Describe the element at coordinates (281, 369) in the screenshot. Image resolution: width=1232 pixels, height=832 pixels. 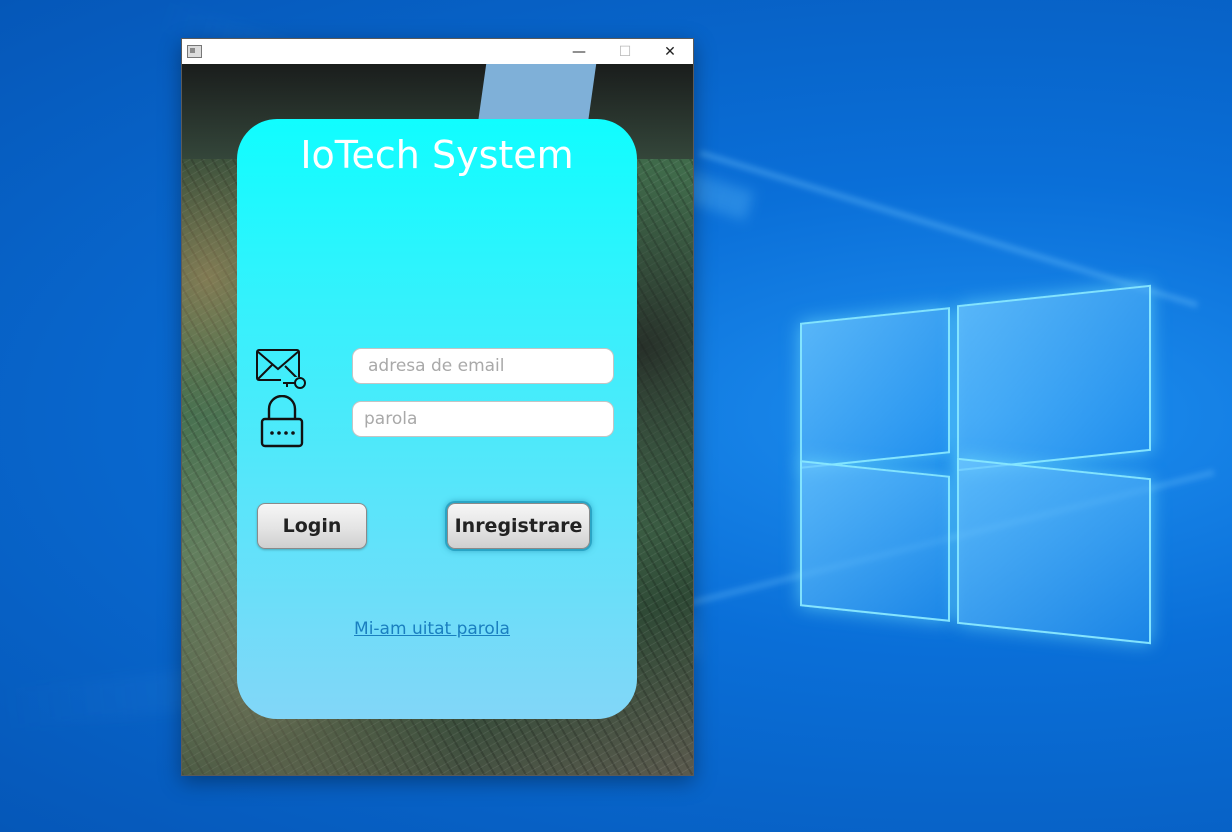
I see `email-key-icon` at that location.